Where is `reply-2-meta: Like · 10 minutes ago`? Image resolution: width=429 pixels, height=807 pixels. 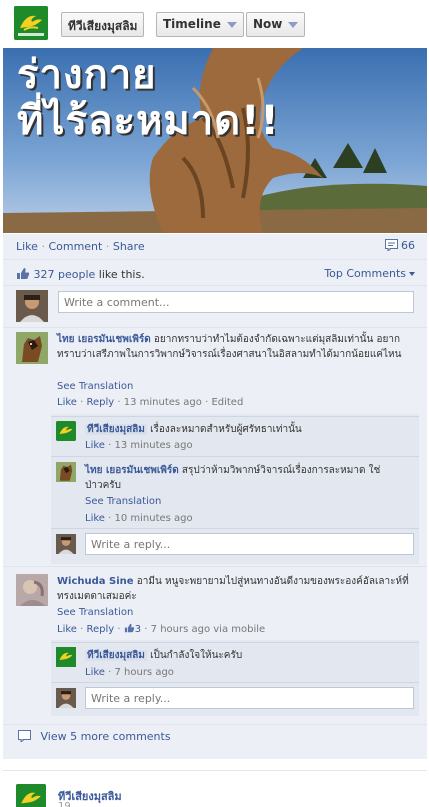
reply-2-meta: Like · 10 minutes ago is located at coordinates (139, 518).